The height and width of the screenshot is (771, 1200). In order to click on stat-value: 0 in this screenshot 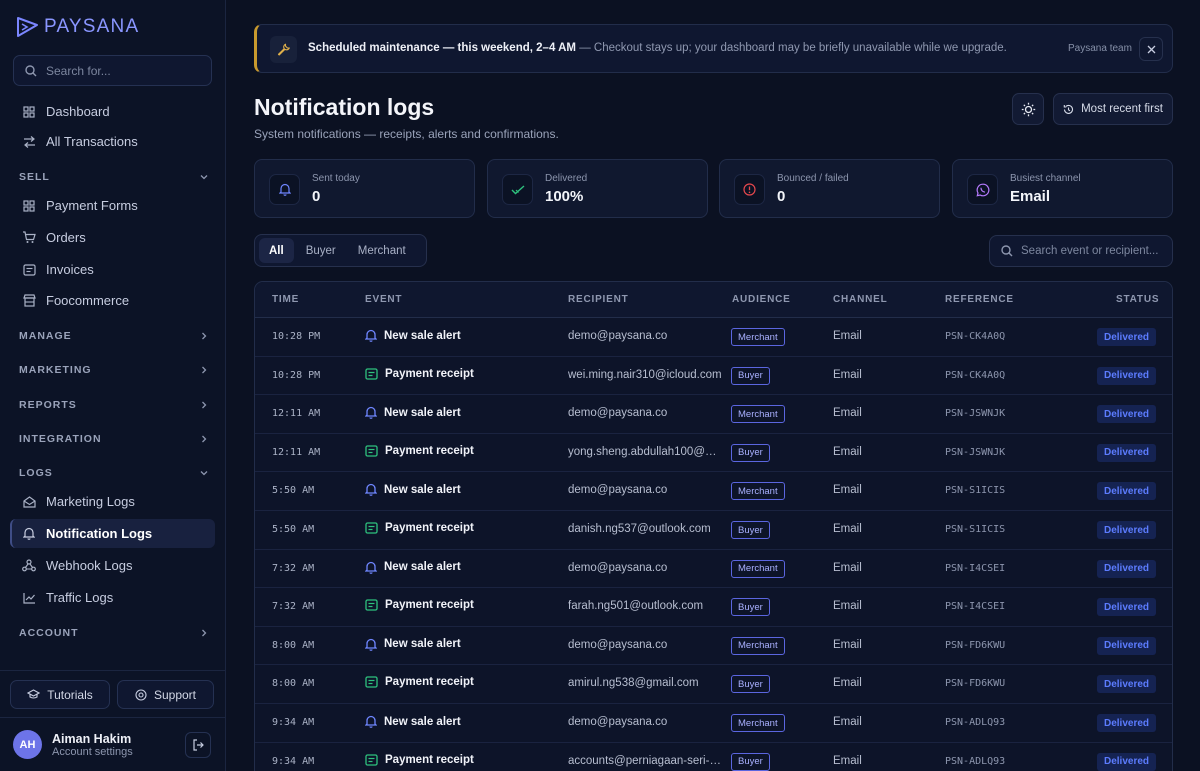, I will do `click(781, 196)`.